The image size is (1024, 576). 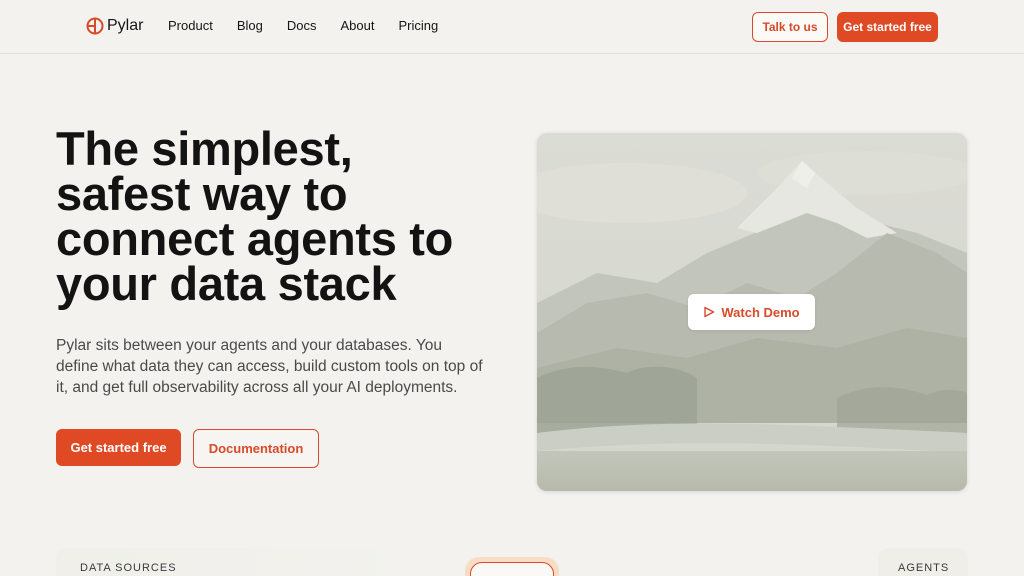 What do you see at coordinates (357, 25) in the screenshot?
I see `nav-item-about: About` at bounding box center [357, 25].